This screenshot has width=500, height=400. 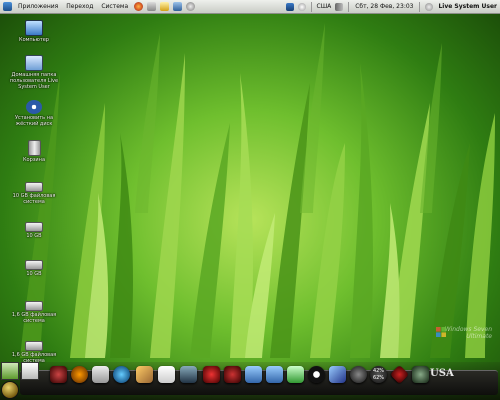 I want to click on desktop-icon-drive-1: 10 GB файловая система, so click(x=34, y=191).